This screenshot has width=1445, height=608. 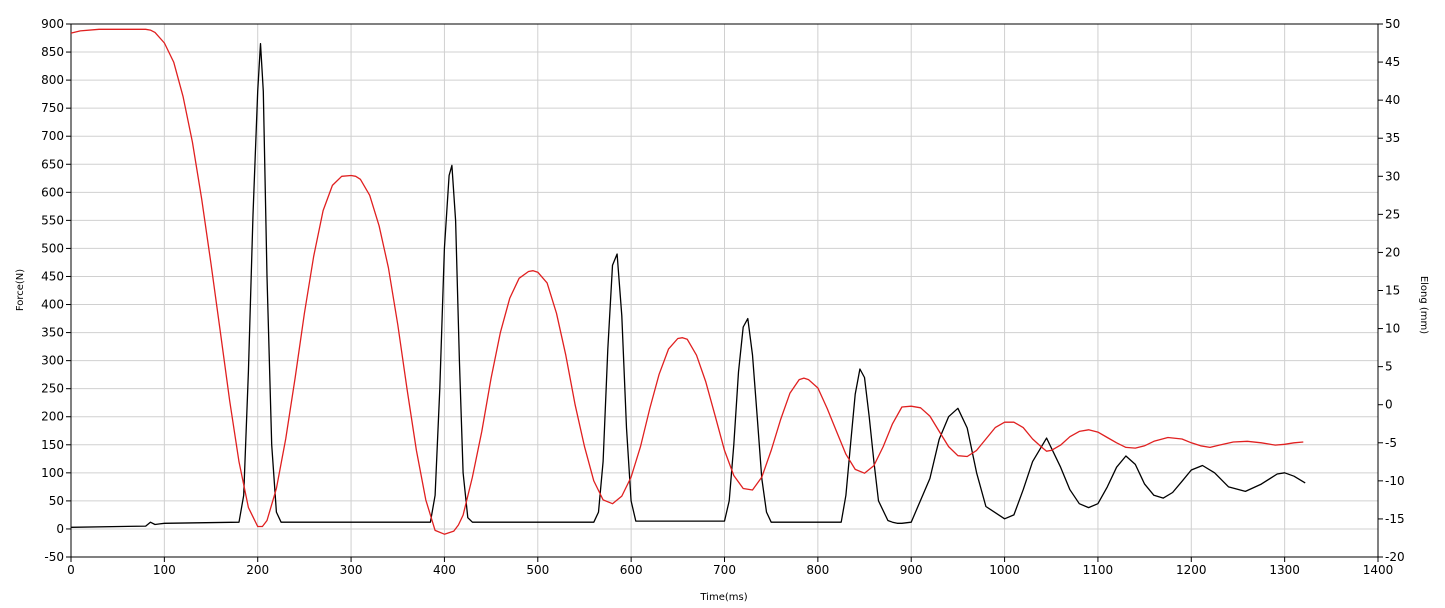 What do you see at coordinates (54, 557) in the screenshot?
I see `y-tick-label: -50` at bounding box center [54, 557].